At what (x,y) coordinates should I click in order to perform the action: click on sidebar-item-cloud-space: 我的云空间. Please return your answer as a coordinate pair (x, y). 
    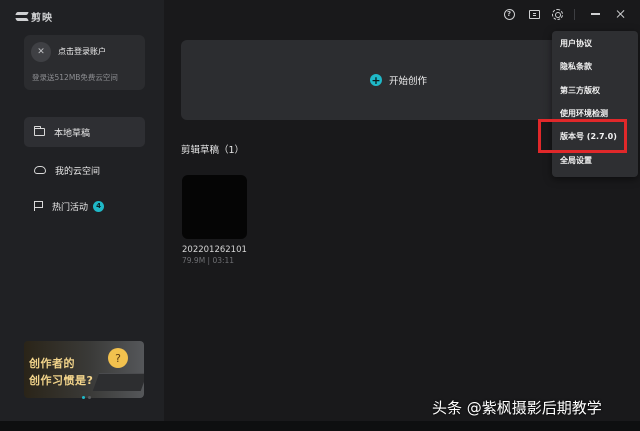
    Looking at the image, I should click on (84, 170).